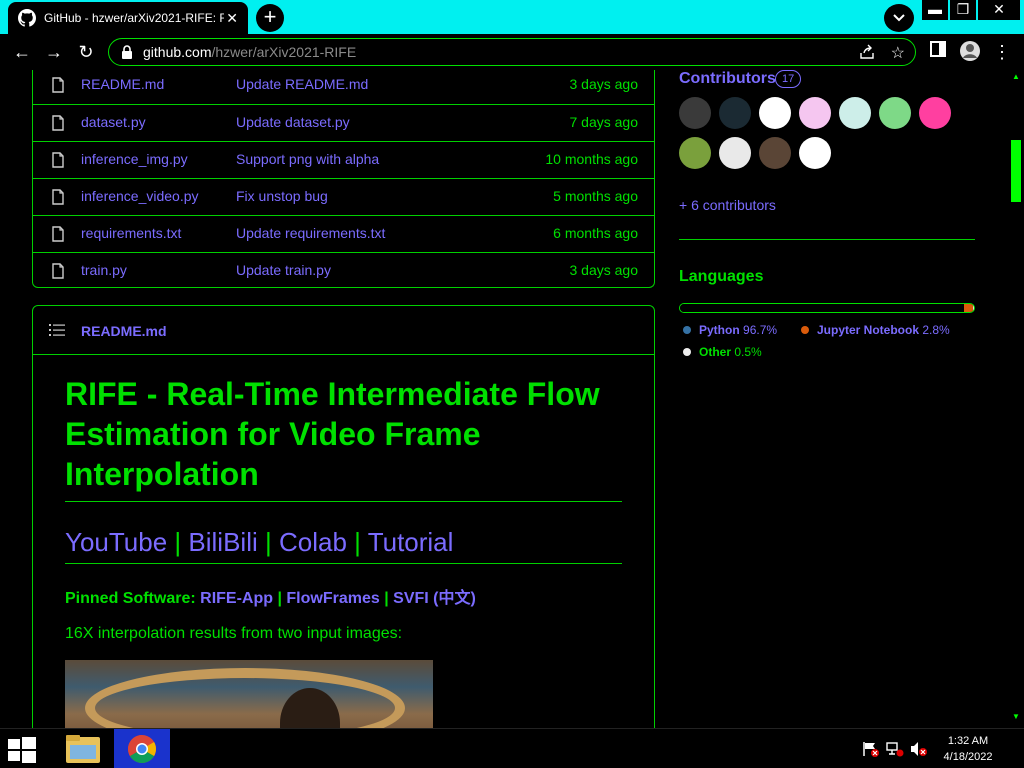  I want to click on system-clock: 1:32 AM 4/18/2022, so click(968, 749).